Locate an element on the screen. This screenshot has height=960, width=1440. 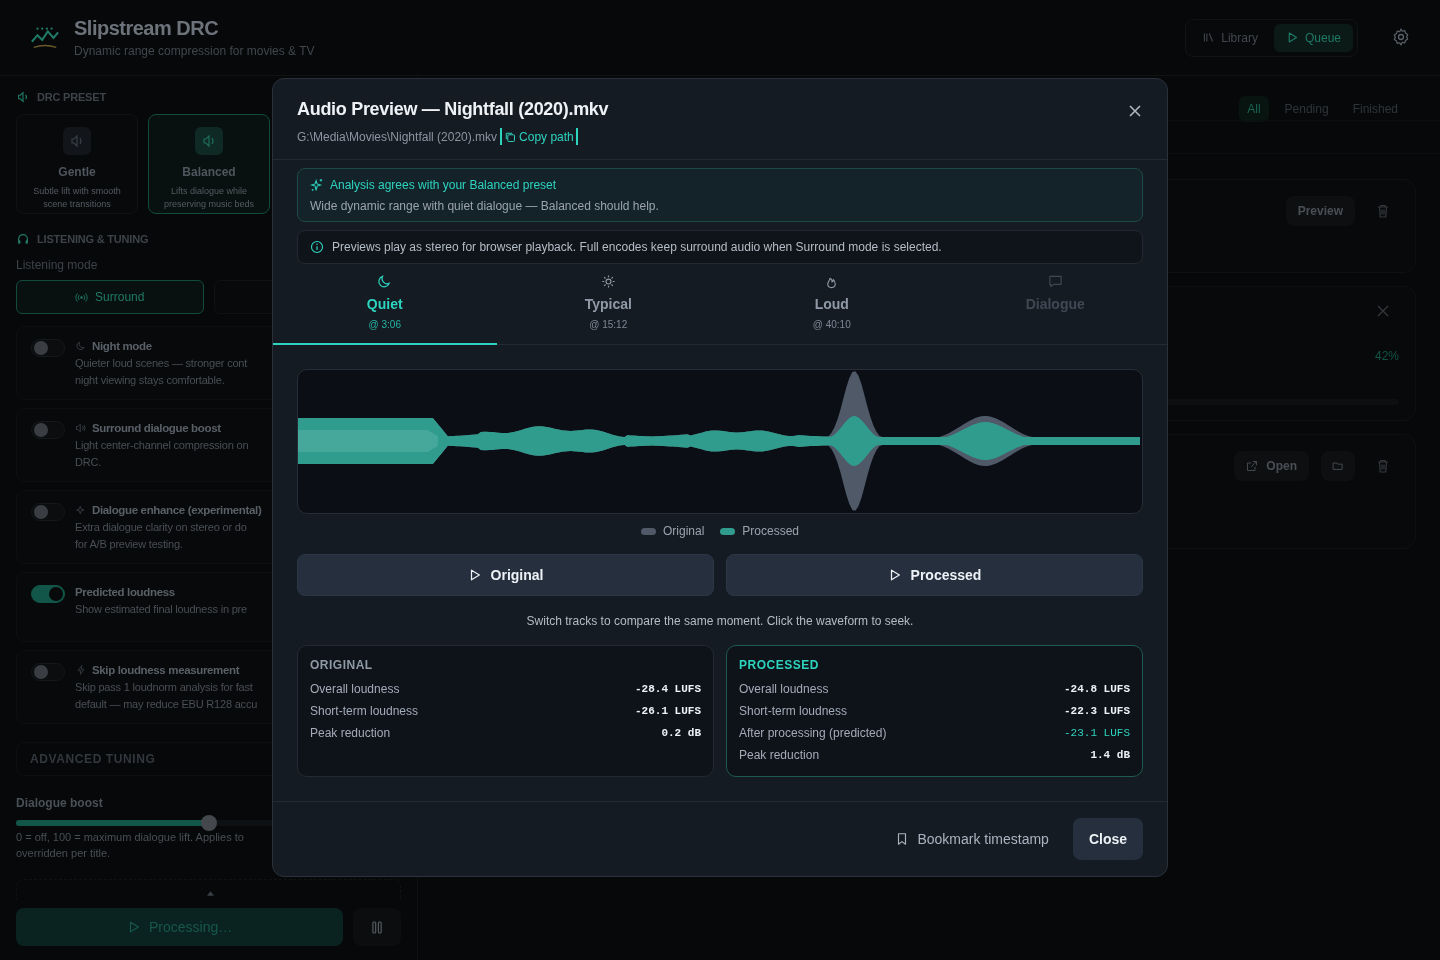
slider-thumb is located at coordinates (208, 823).